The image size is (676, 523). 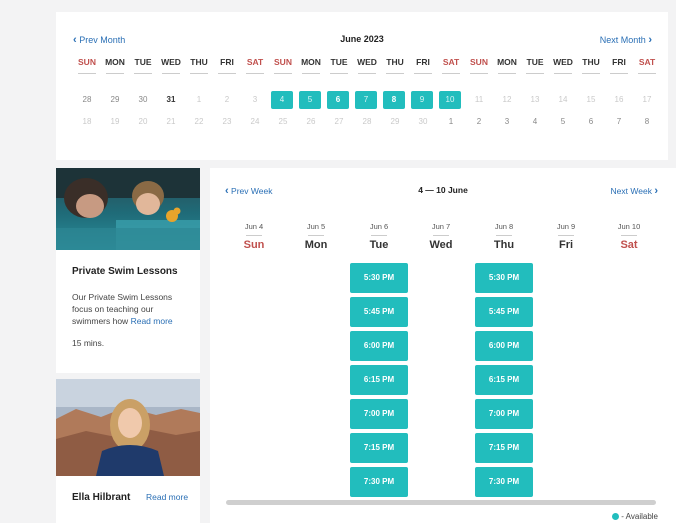 What do you see at coordinates (647, 121) in the screenshot?
I see `date-cell: 8` at bounding box center [647, 121].